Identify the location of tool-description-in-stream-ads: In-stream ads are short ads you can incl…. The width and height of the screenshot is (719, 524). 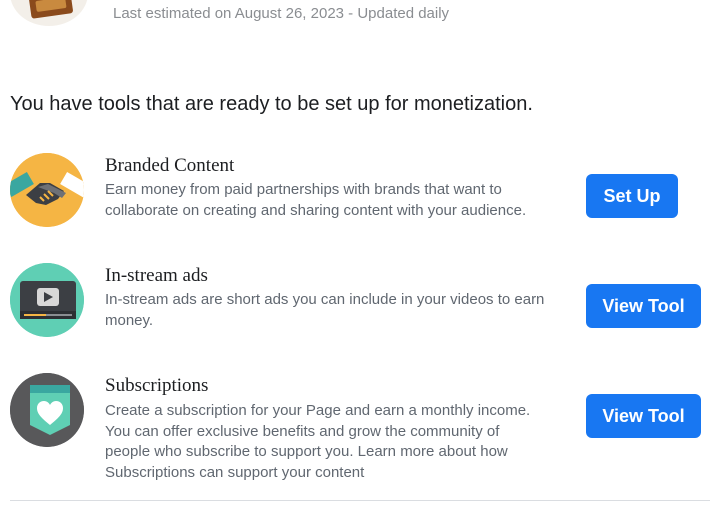
(325, 310).